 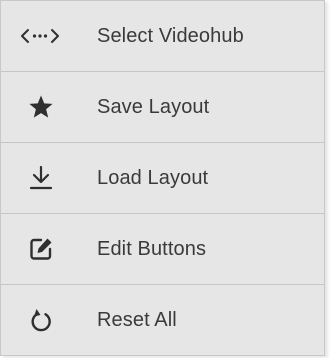 What do you see at coordinates (49, 320) in the screenshot?
I see `reset-circular-arrow-icon` at bounding box center [49, 320].